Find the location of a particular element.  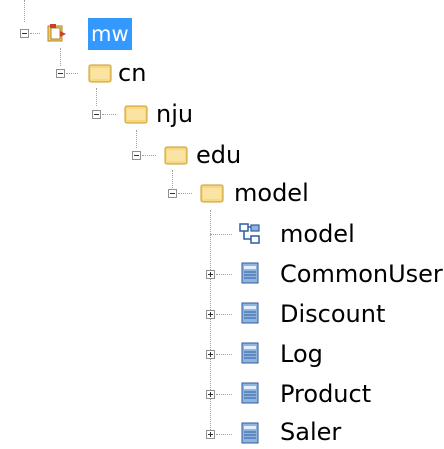

tree-item-model-diagram: model is located at coordinates (317, 234).